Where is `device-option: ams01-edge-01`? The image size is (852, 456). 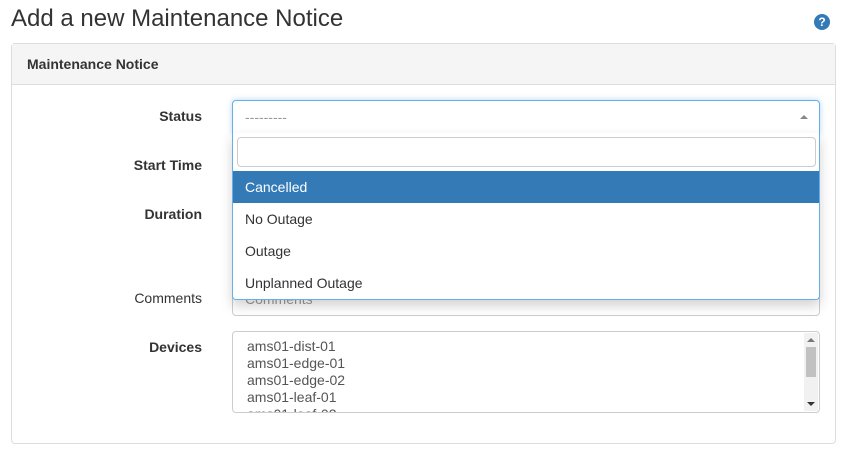
device-option: ams01-edge-01 is located at coordinates (526, 363).